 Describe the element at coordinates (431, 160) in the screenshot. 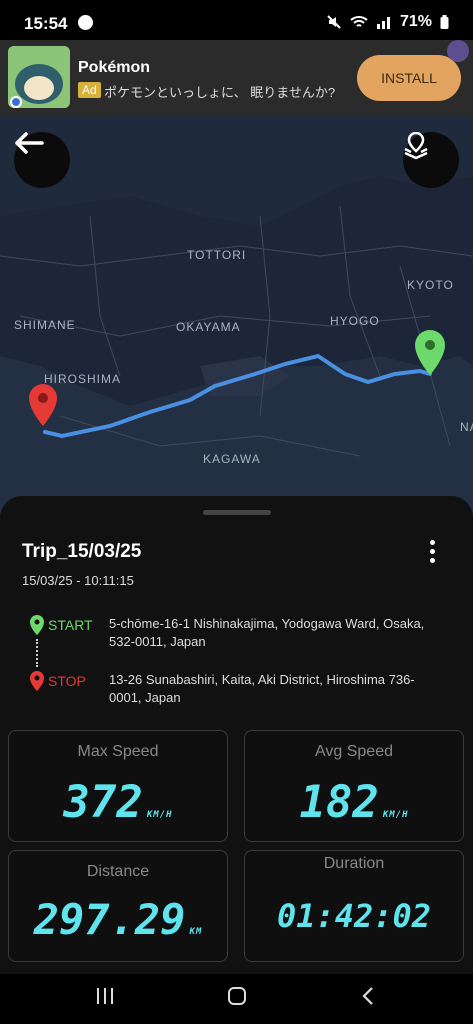

I see `map-layers-button` at that location.